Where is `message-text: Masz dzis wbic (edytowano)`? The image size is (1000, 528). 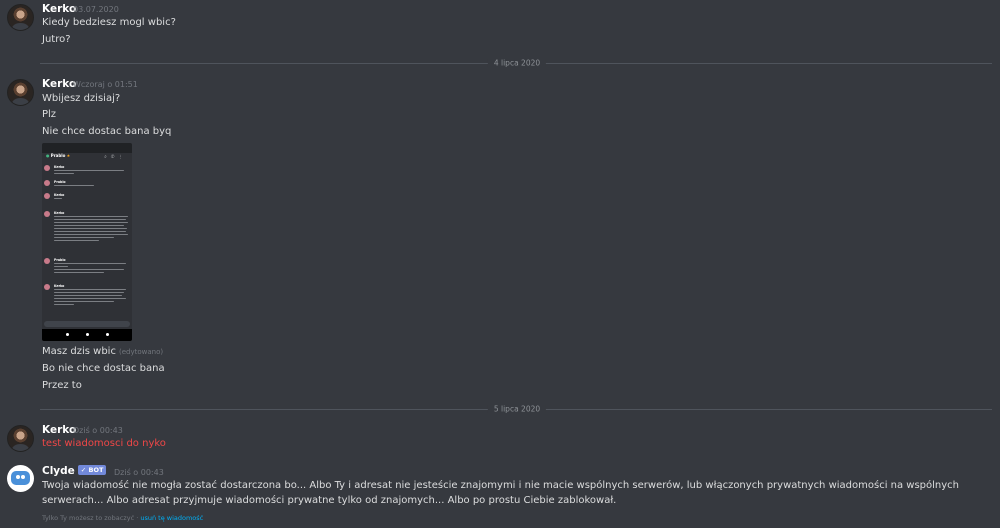
message-text: Masz dzis wbic (edytowano) is located at coordinates (103, 351).